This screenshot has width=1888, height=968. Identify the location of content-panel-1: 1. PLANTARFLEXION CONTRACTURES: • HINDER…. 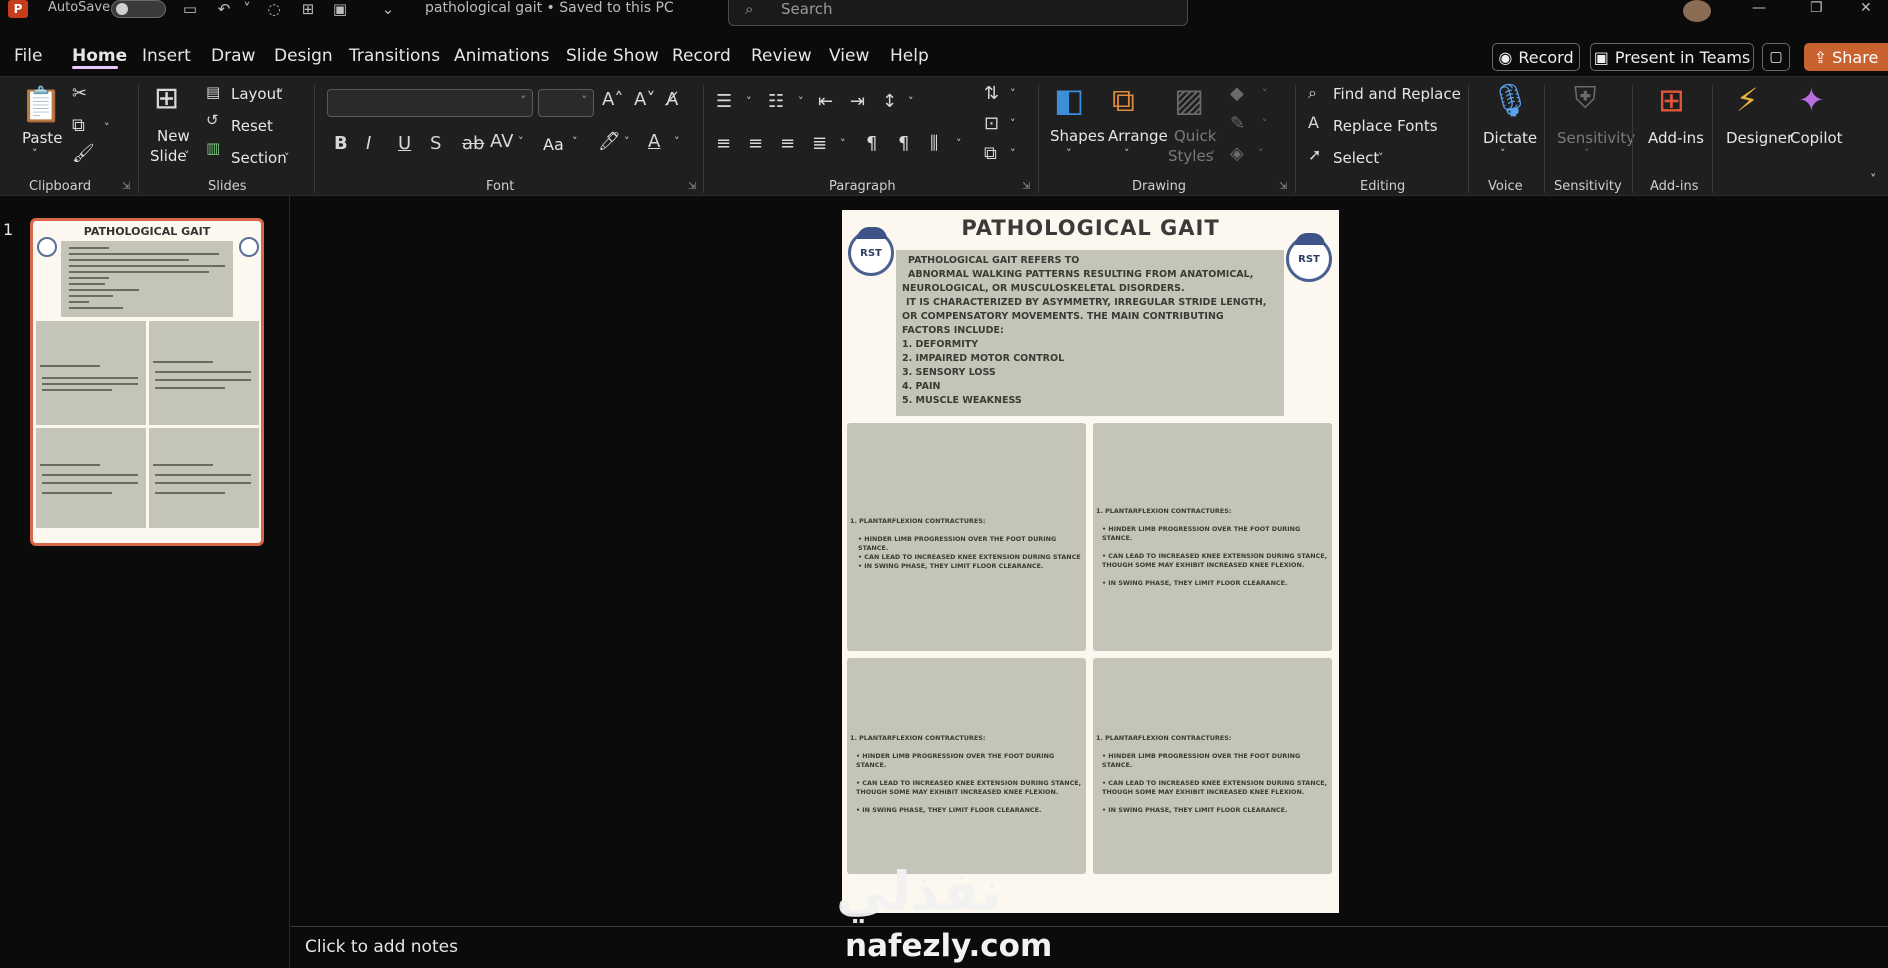
(966, 537).